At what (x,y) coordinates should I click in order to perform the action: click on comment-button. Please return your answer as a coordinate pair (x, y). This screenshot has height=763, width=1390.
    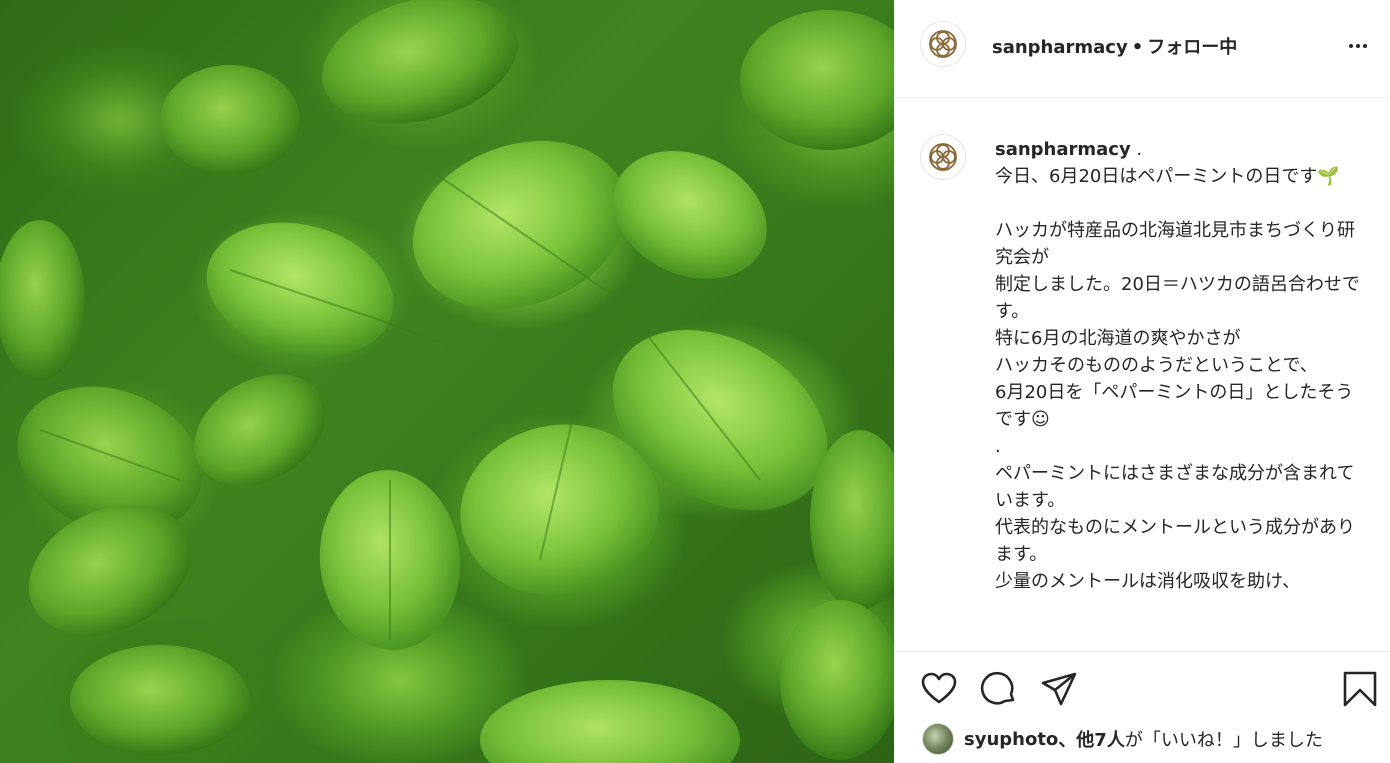
    Looking at the image, I should click on (999, 689).